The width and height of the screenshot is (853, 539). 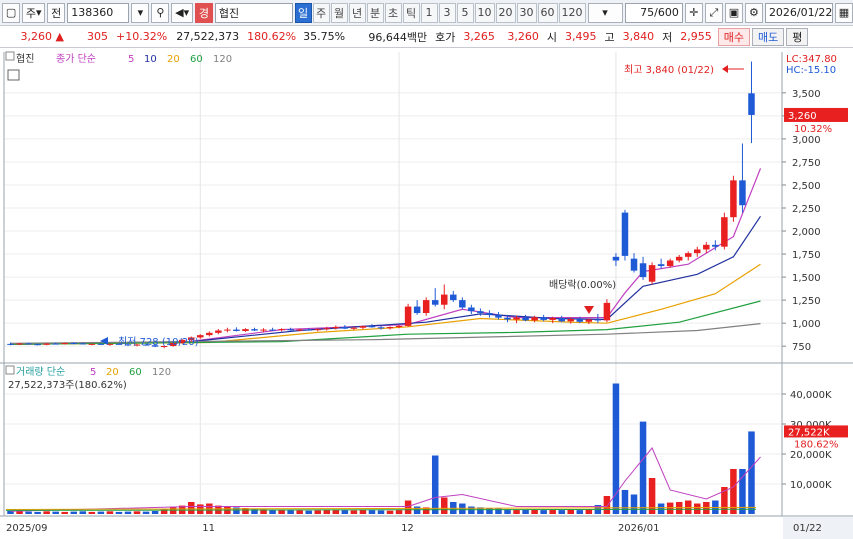 What do you see at coordinates (505, 12) in the screenshot?
I see `period-tab-11: 20` at bounding box center [505, 12].